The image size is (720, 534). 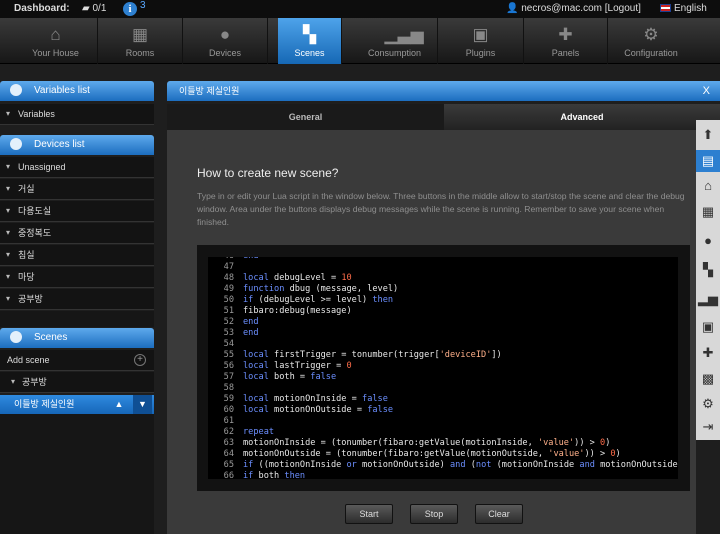 I want to click on sidebar-item-label: 공부방, so click(x=34, y=382).